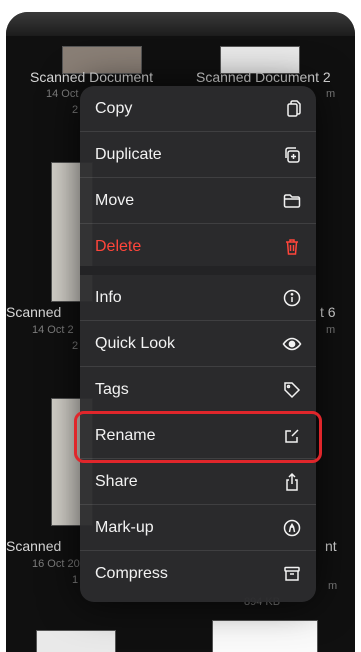 The image size is (361, 652). I want to click on share-icon, so click(292, 482).